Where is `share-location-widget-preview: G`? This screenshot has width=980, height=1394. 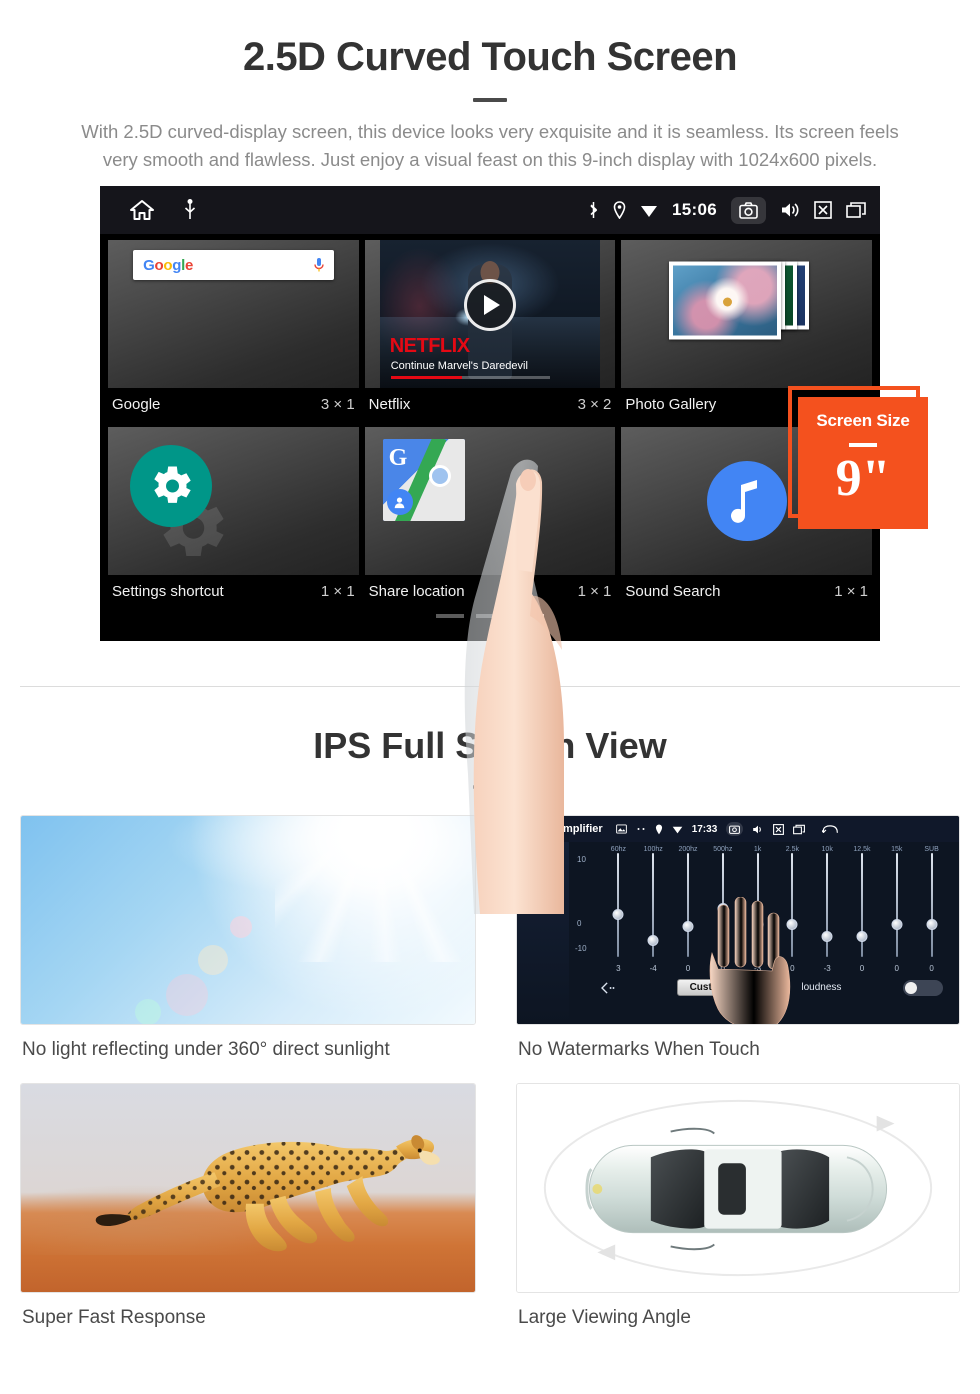
share-location-widget-preview: G is located at coordinates (490, 501).